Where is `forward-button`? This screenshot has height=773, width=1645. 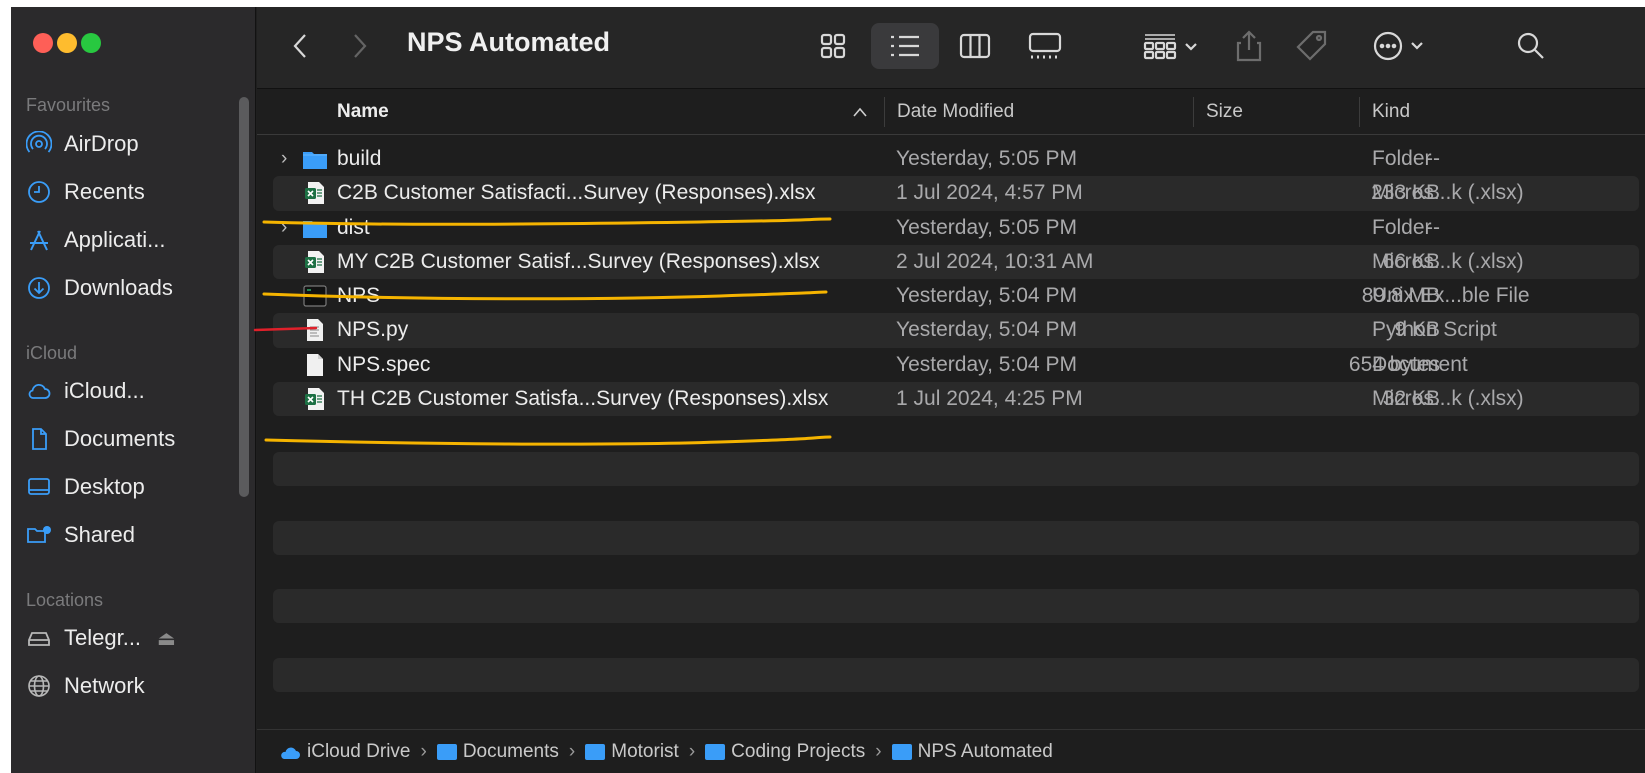 forward-button is located at coordinates (359, 46).